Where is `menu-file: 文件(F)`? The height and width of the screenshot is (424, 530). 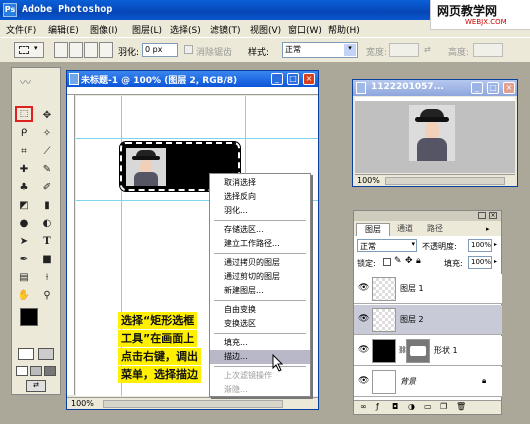 menu-file: 文件(F) is located at coordinates (21, 29).